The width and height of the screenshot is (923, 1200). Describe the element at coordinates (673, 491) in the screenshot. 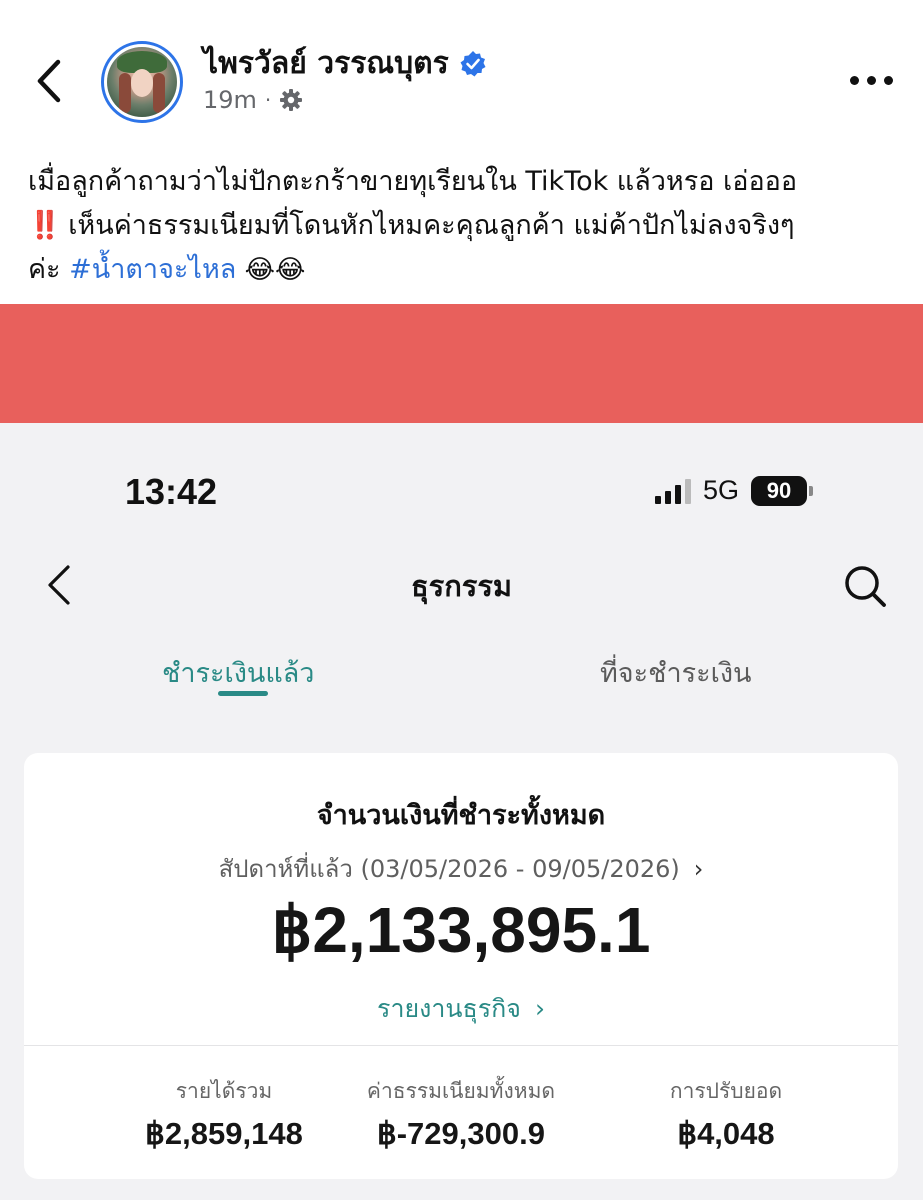

I see `signal-icon` at that location.